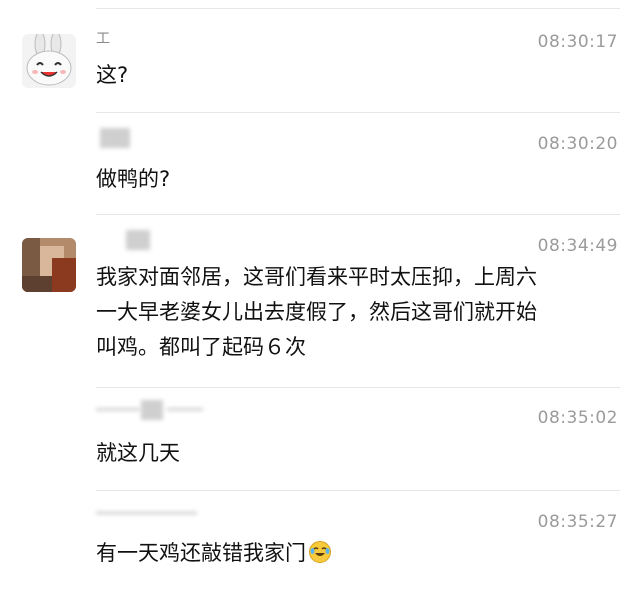 Image resolution: width=640 pixels, height=592 pixels. I want to click on message-line: 叫鸡。都叫了起码６次, so click(201, 347).